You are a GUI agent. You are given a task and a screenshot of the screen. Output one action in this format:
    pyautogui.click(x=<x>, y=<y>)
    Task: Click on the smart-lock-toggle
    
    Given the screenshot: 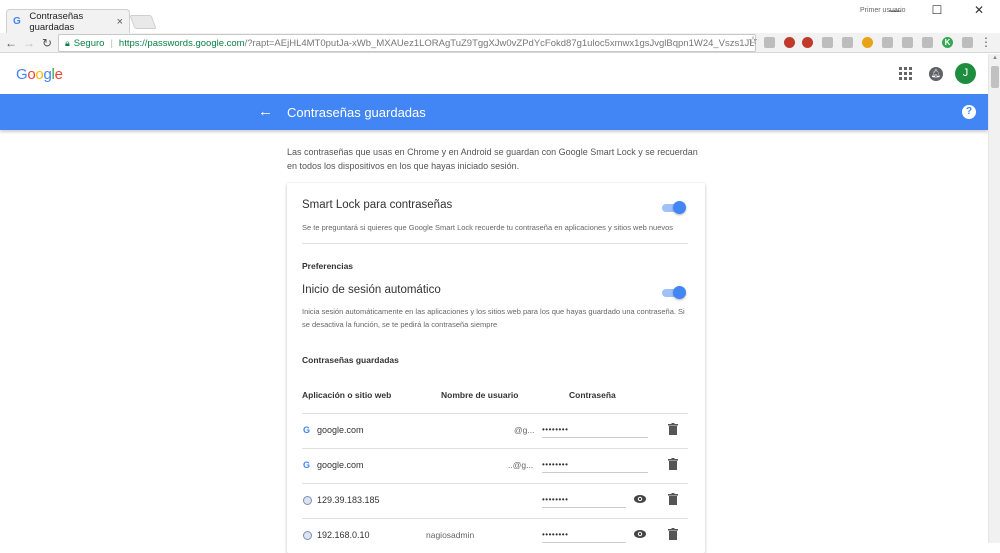 What is the action you would take?
    pyautogui.click(x=674, y=208)
    